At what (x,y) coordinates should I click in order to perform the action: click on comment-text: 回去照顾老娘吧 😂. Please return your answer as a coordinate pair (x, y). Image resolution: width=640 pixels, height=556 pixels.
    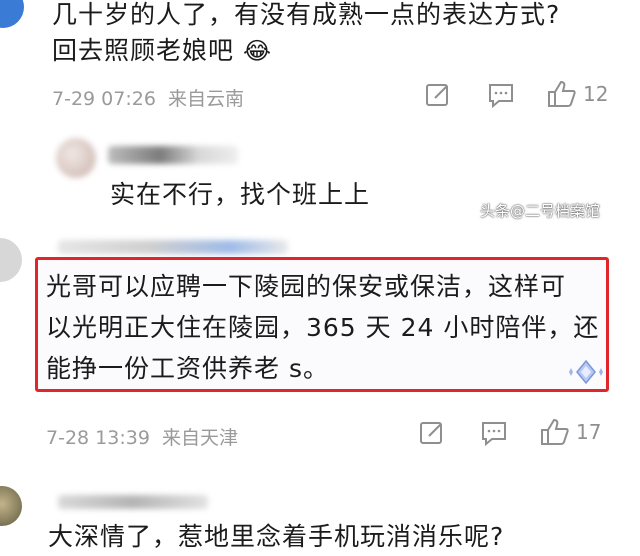
    Looking at the image, I should click on (162, 51).